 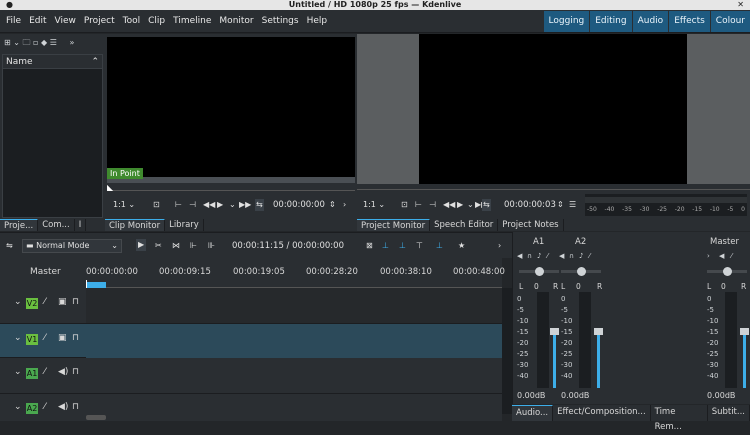 What do you see at coordinates (610, 21) in the screenshot?
I see `layout-editing: Editing` at bounding box center [610, 21].